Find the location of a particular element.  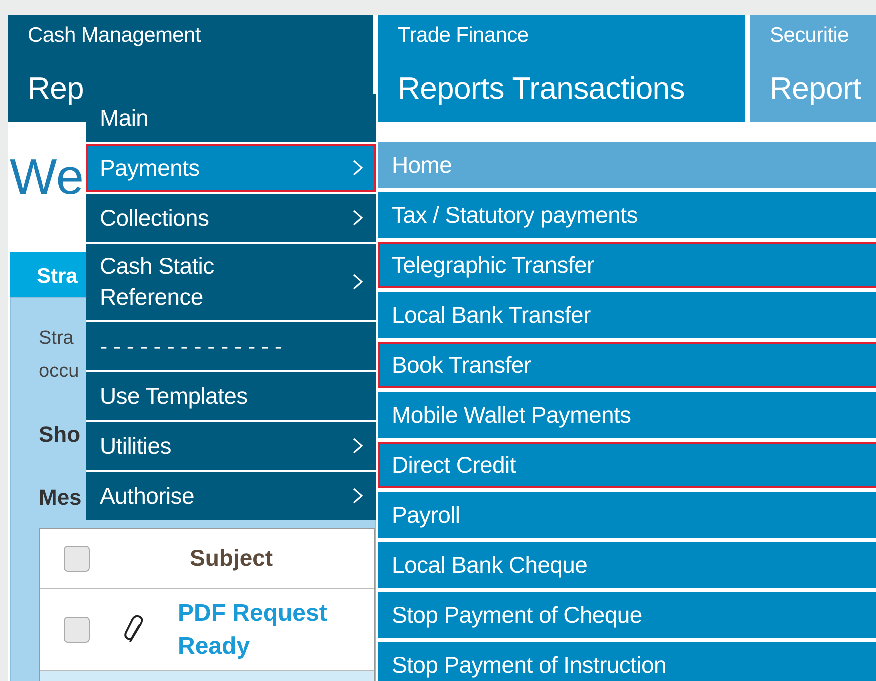

tab-category: Cash Management is located at coordinates (115, 36).